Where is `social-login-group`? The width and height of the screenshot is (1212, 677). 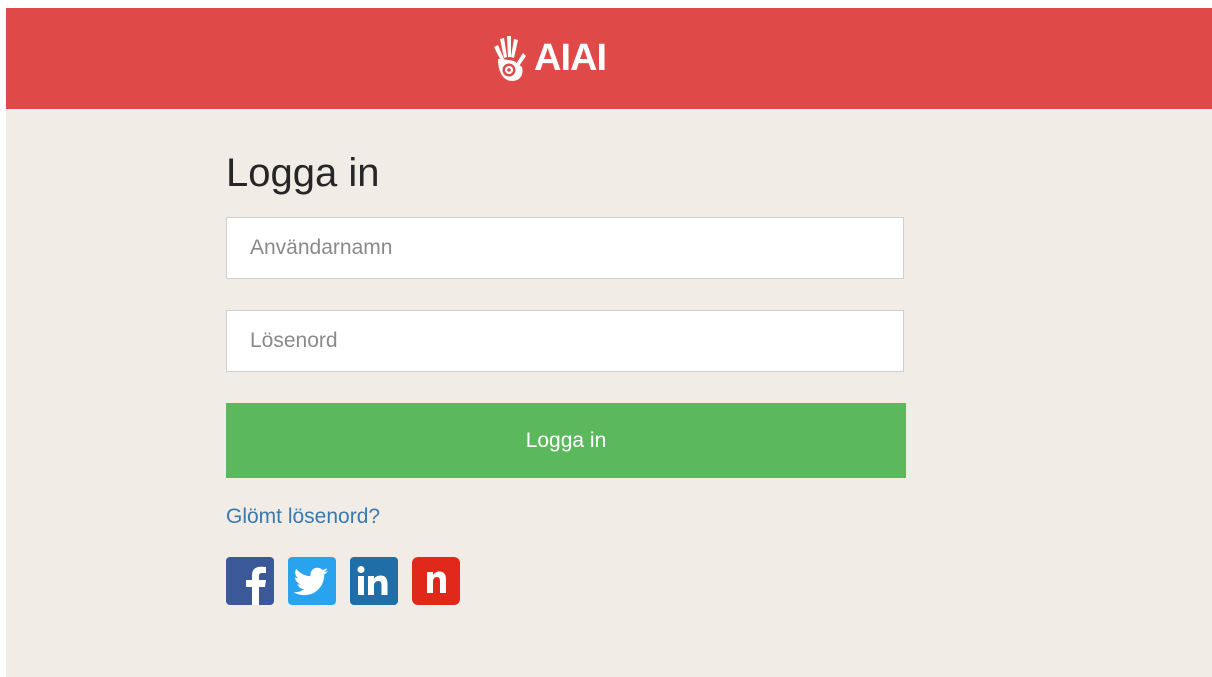 social-login-group is located at coordinates (343, 581).